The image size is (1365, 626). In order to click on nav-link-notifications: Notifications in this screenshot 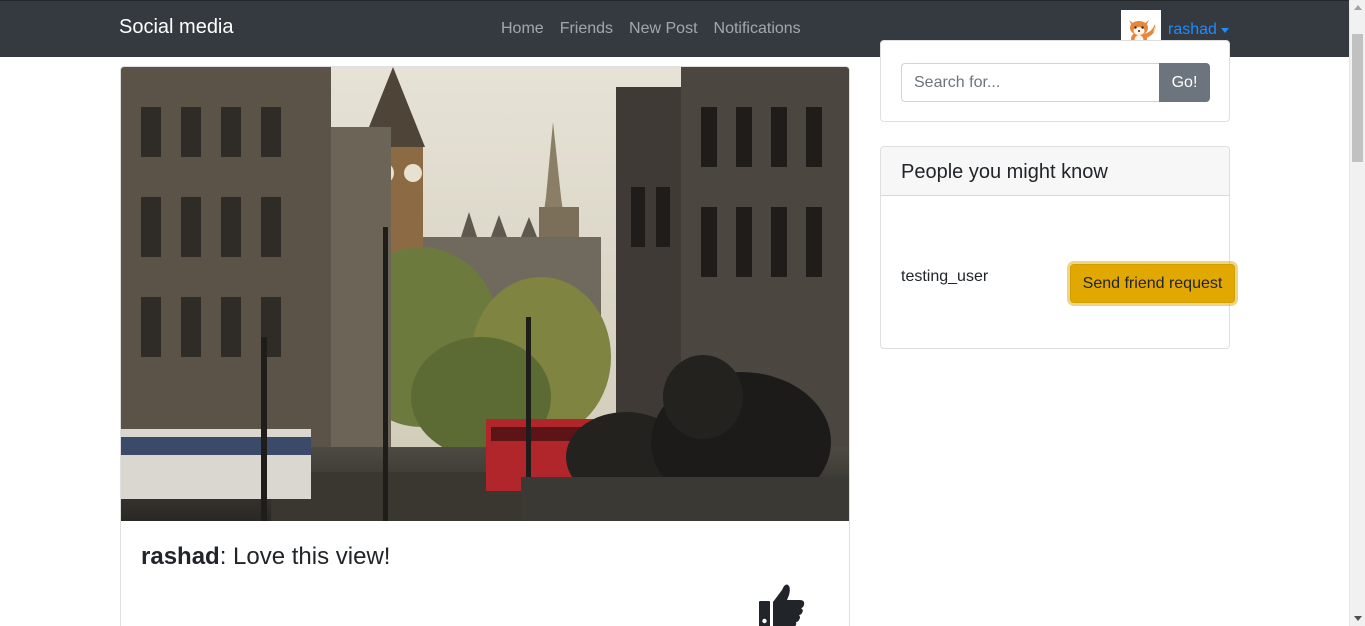, I will do `click(757, 29)`.